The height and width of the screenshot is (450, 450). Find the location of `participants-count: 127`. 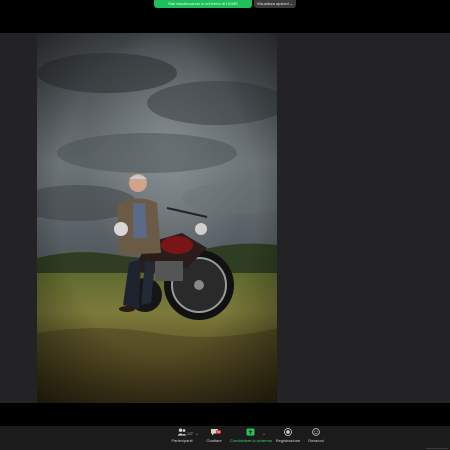

participants-count: 127 is located at coordinates (190, 434).